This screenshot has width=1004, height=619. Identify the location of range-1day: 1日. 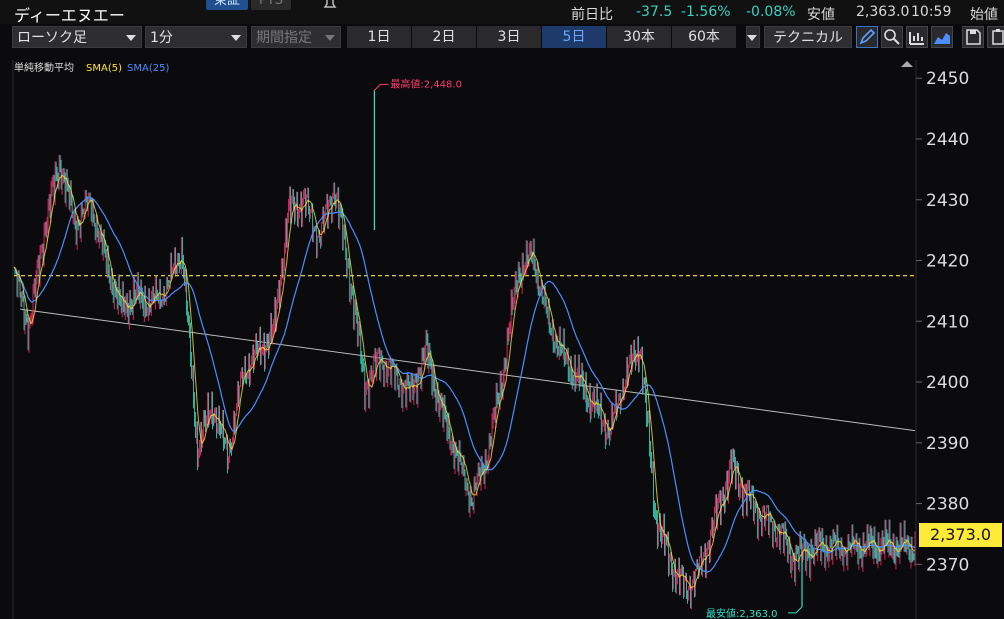
(379, 37).